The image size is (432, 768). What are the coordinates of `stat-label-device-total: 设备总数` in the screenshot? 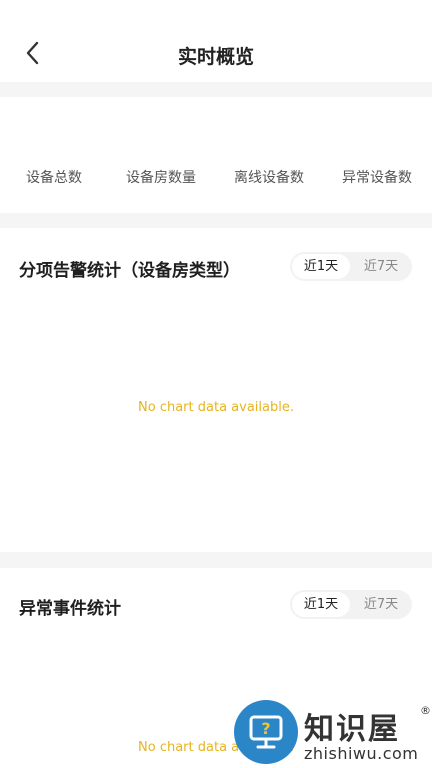 It's located at (54, 178).